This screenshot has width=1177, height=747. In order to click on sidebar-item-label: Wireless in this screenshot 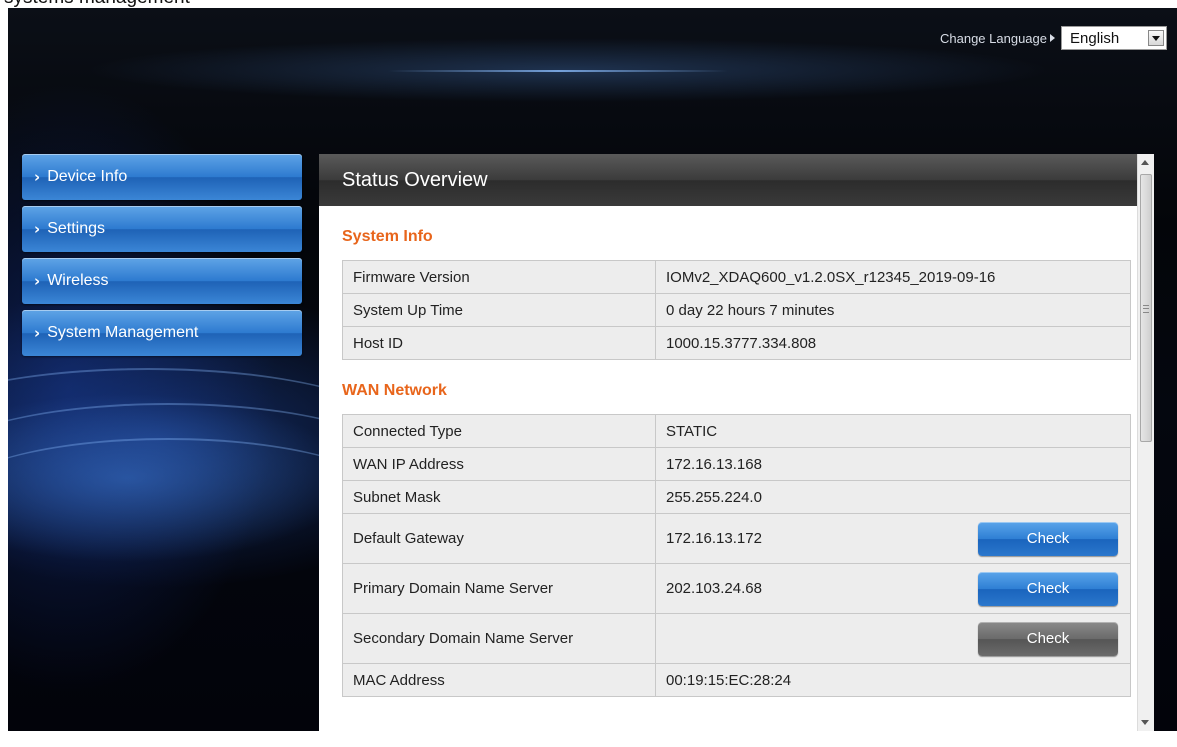, I will do `click(78, 280)`.